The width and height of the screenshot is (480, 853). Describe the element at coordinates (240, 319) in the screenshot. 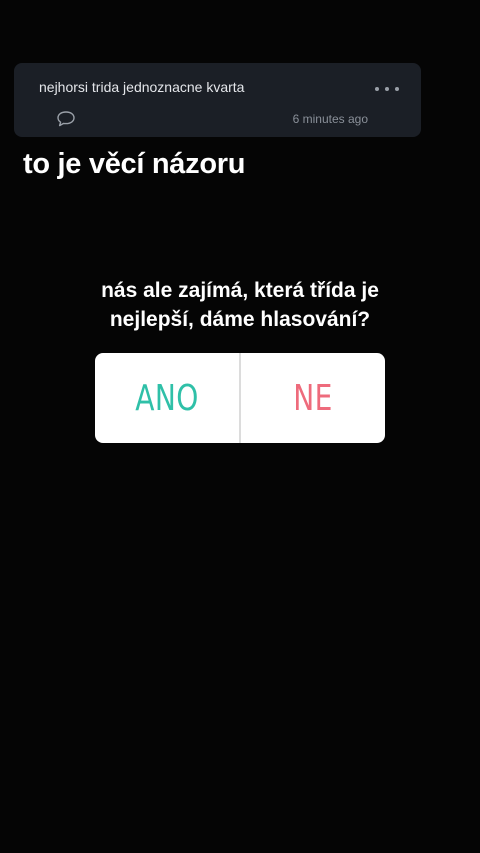

I see `poll-question-line-2: nejlepší, dáme hlasování?` at that location.